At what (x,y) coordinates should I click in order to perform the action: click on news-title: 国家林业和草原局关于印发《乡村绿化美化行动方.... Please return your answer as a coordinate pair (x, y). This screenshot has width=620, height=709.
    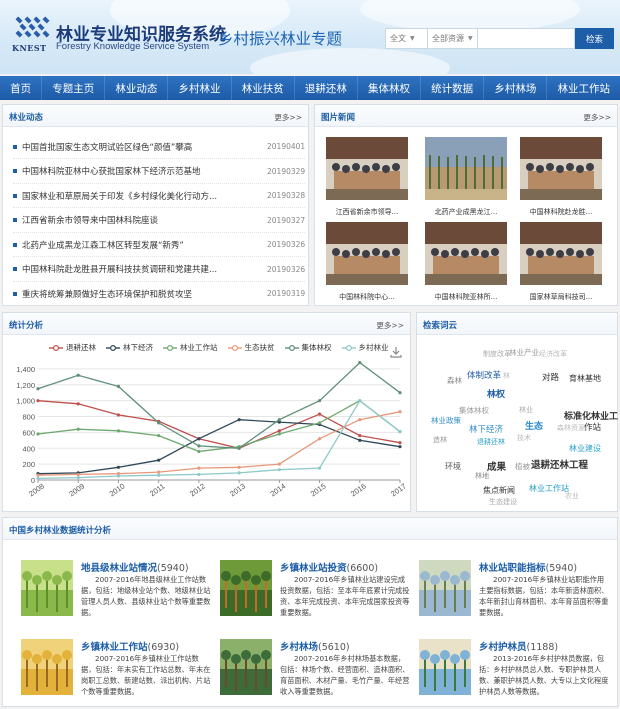
    Looking at the image, I should click on (144, 196).